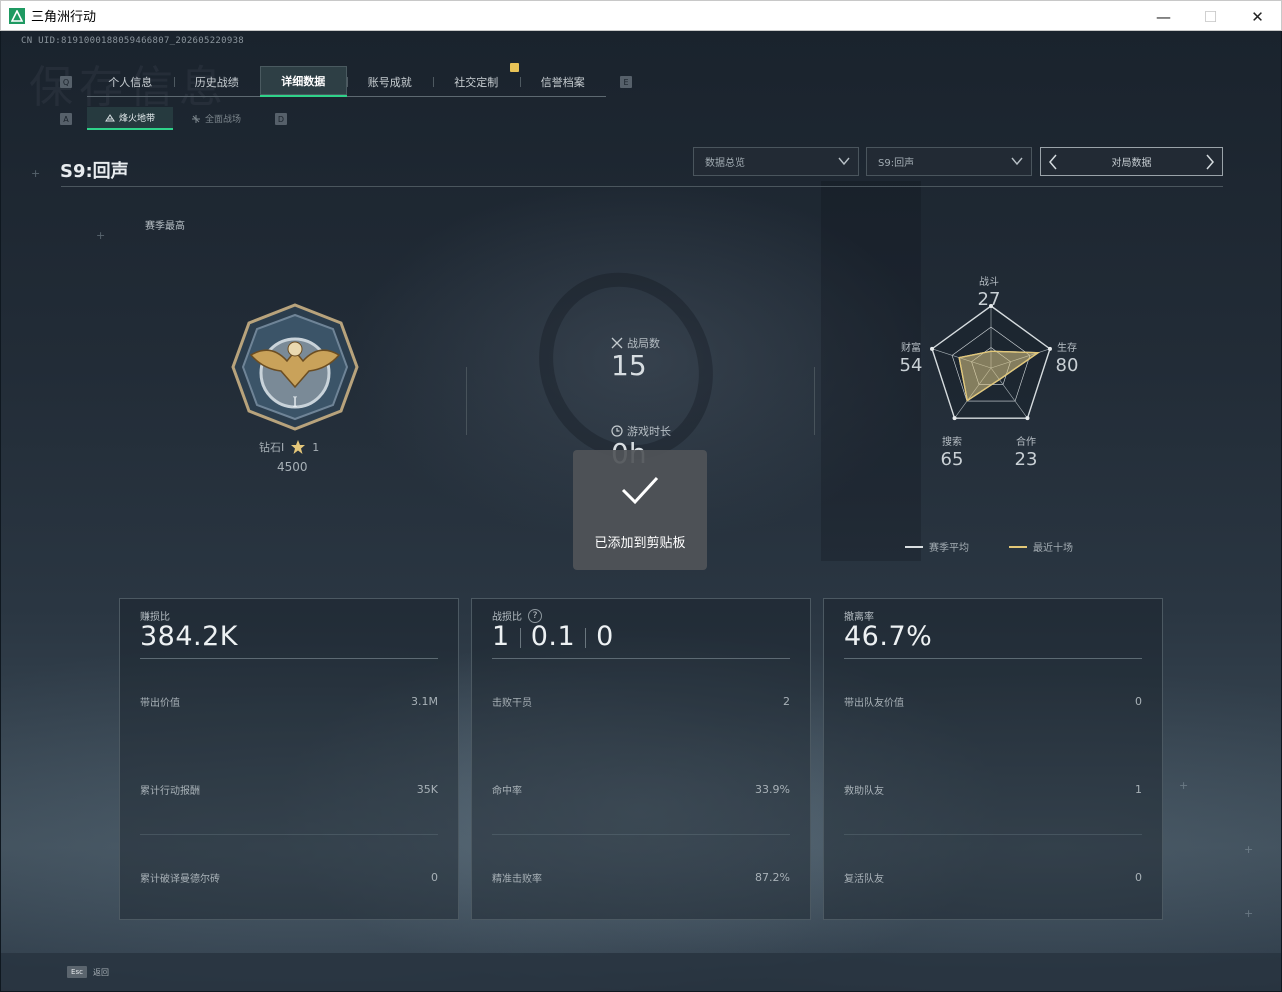  I want to click on subtab-hazard-zone: 烽火地带, so click(130, 118).